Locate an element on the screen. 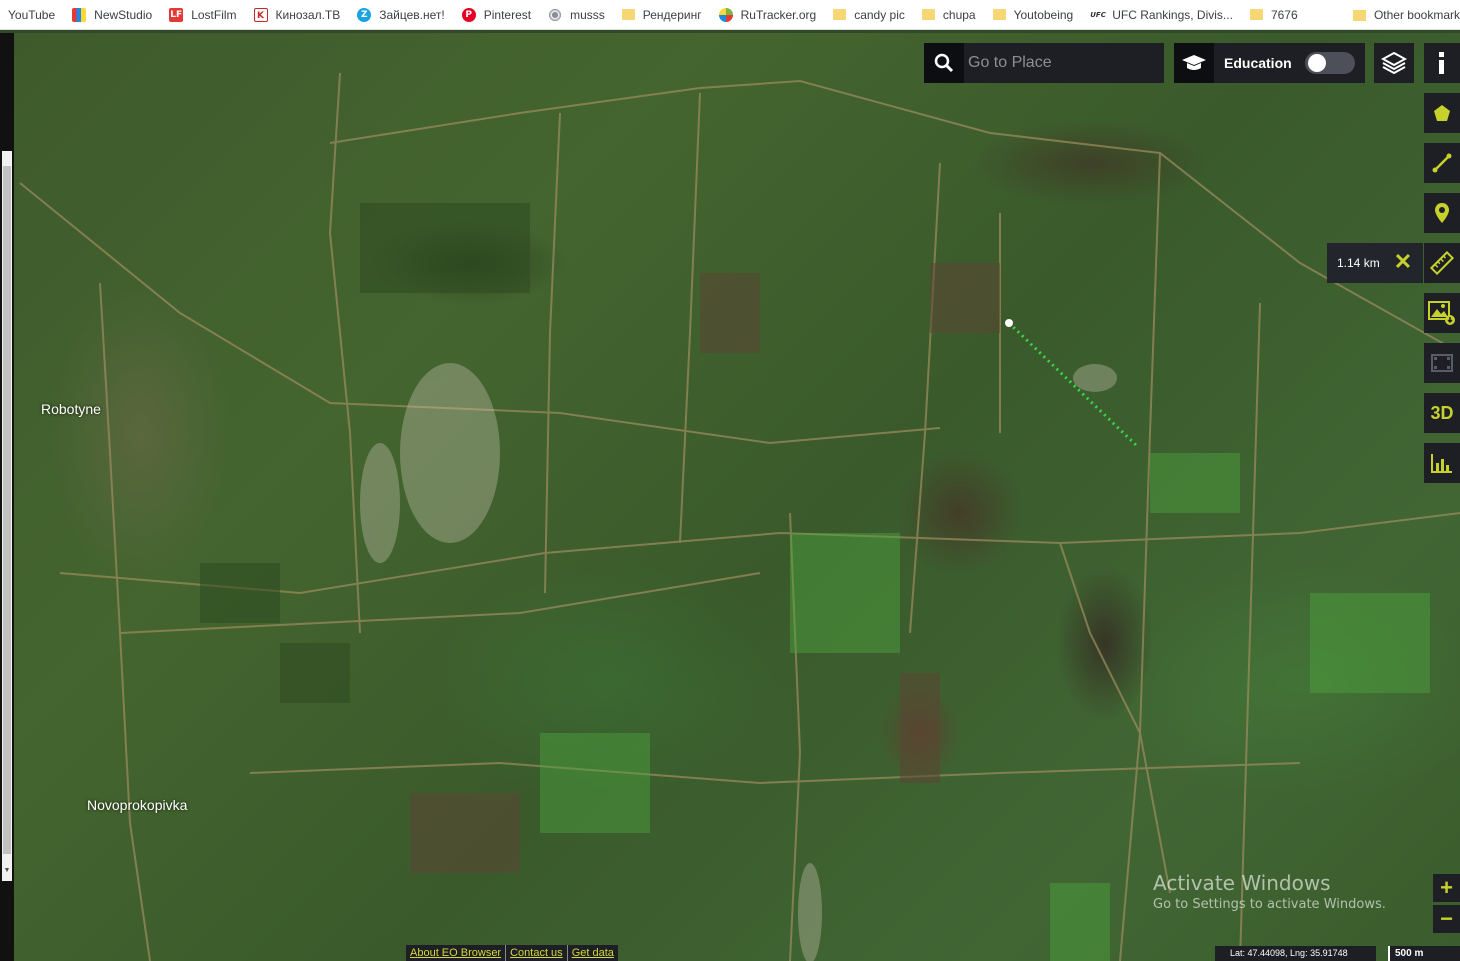  bookmark-other: Other bookmarks is located at coordinates (1404, 14).